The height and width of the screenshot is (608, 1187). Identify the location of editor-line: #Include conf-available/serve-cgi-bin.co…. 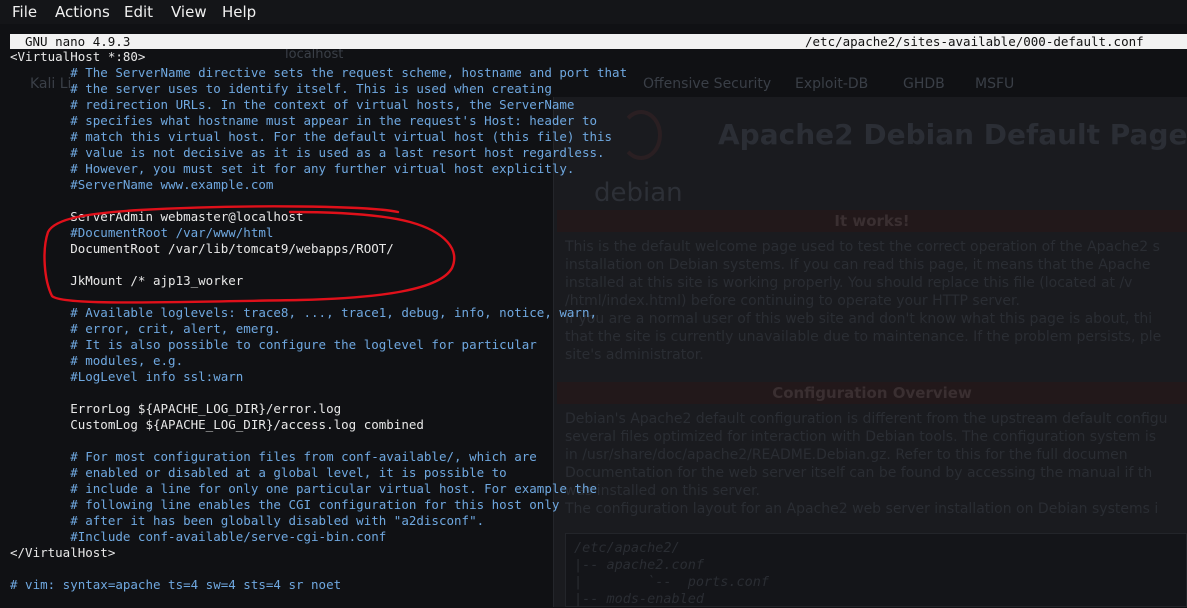
(598, 537).